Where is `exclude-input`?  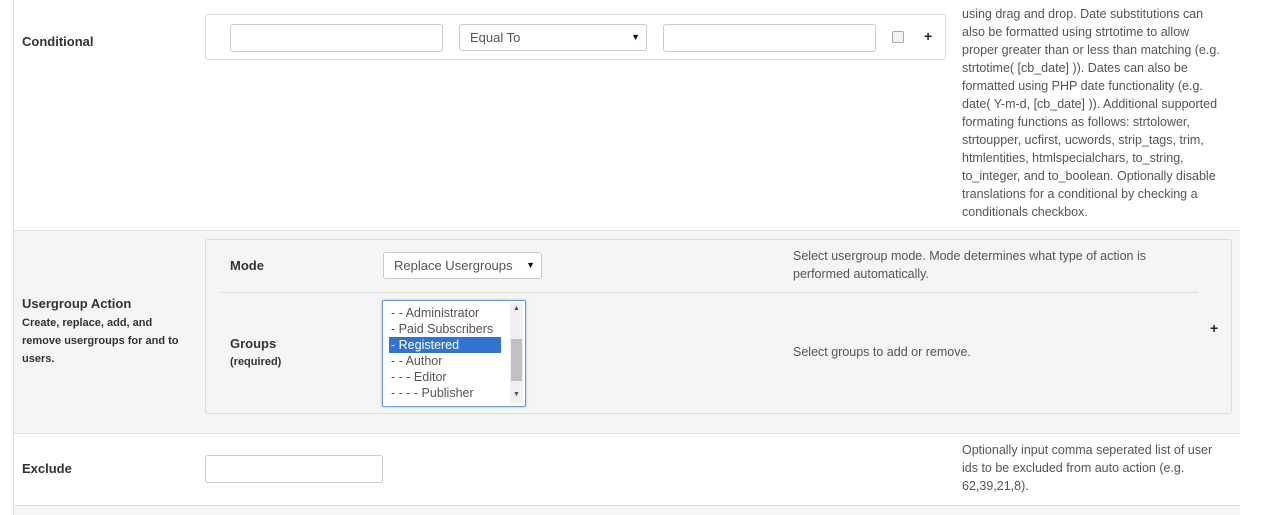
exclude-input is located at coordinates (294, 469).